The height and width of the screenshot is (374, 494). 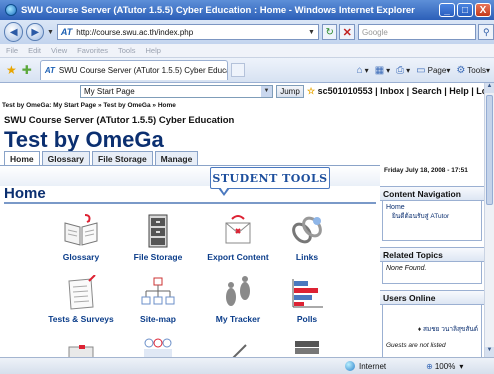 What do you see at coordinates (432, 297) in the screenshot?
I see `users-online-heading: Users Online` at bounding box center [432, 297].